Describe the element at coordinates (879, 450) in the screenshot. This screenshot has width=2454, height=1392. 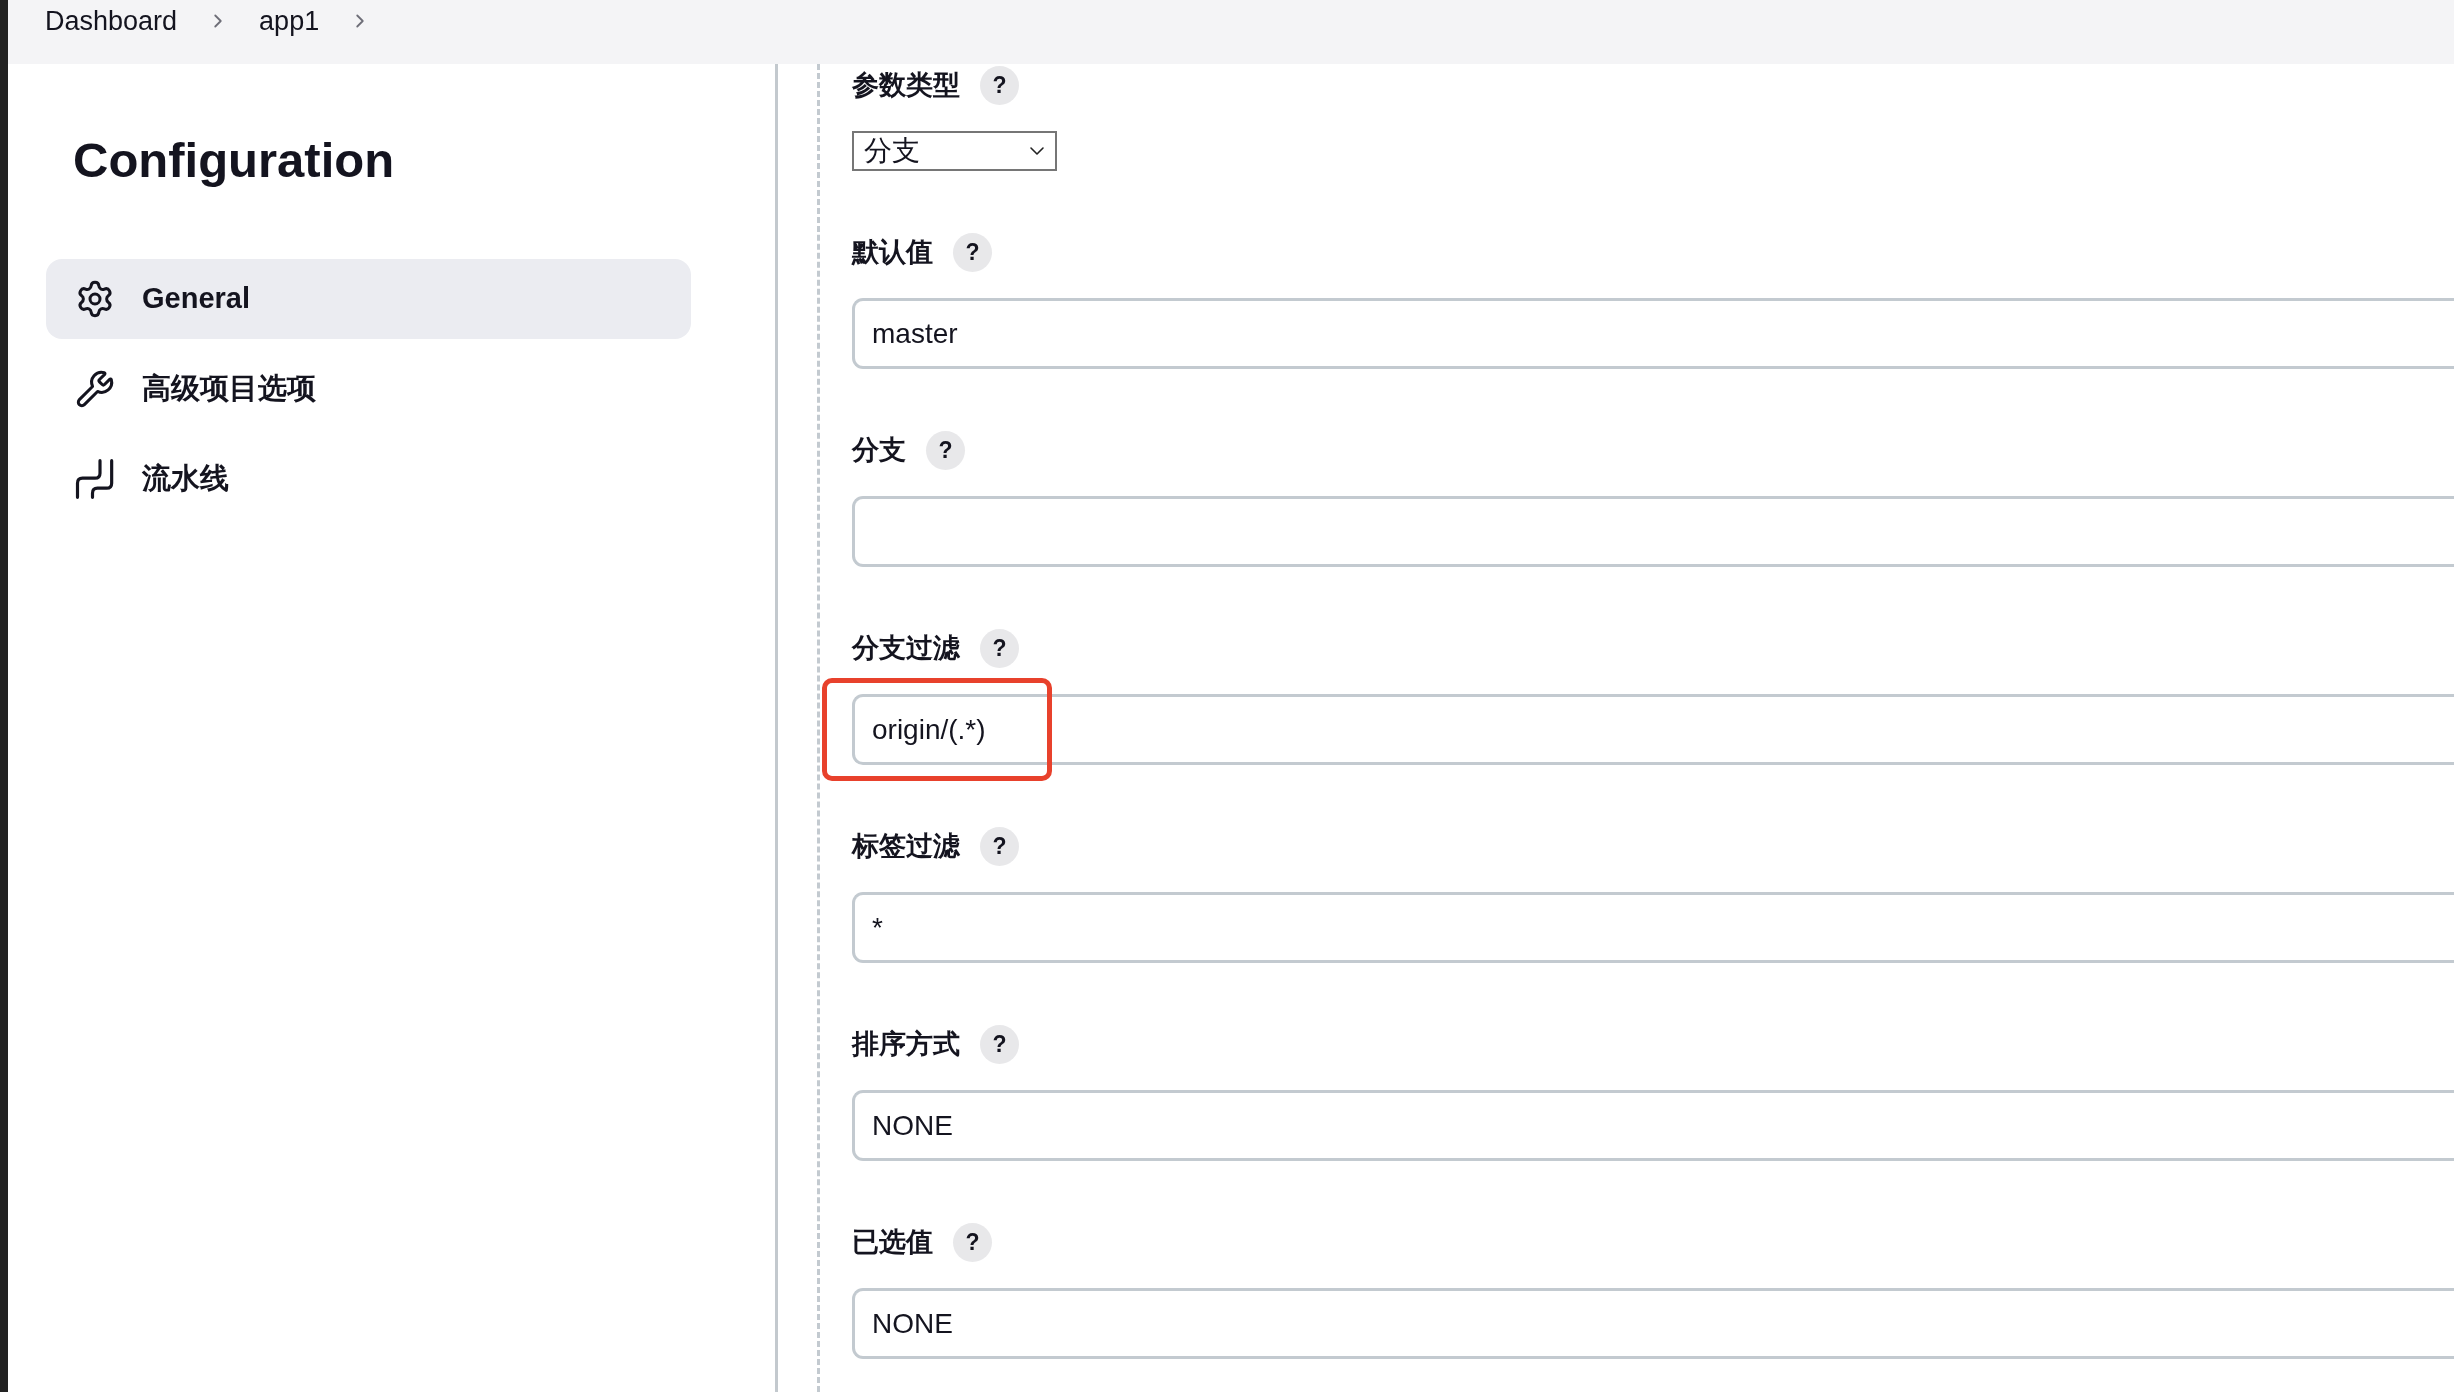
I see `field-label: 分支` at that location.